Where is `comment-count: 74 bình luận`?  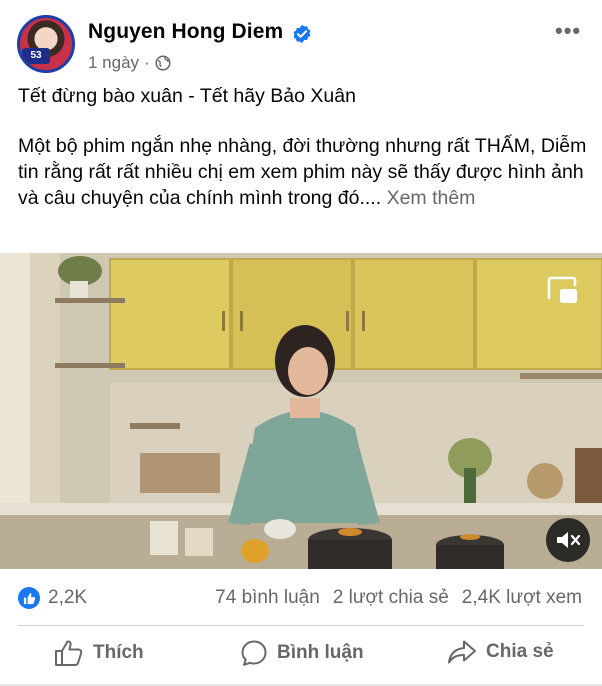 comment-count: 74 bình luận is located at coordinates (267, 598).